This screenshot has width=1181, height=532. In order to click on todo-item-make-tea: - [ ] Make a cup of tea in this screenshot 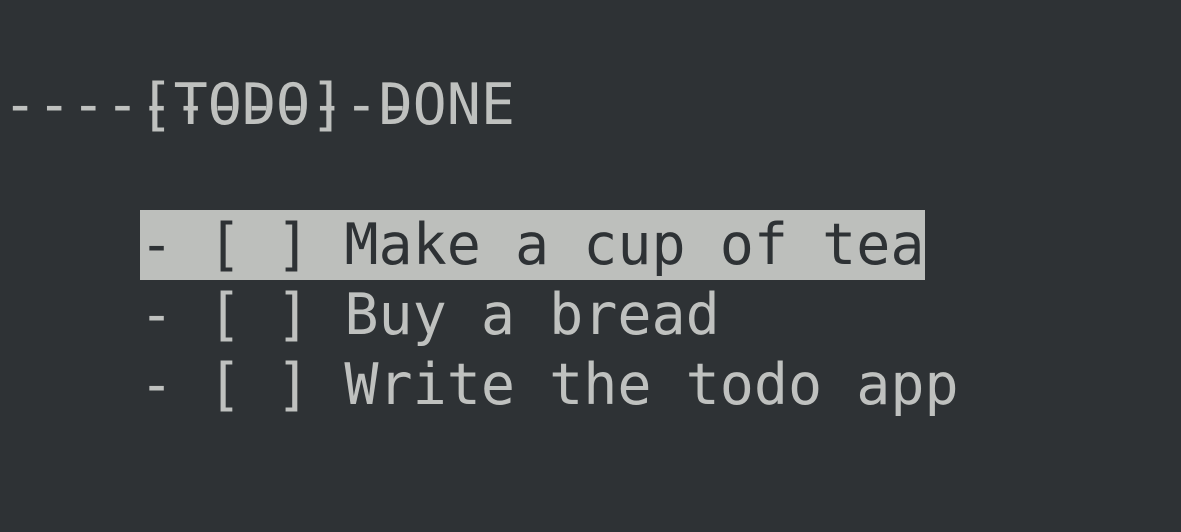, I will do `click(532, 245)`.